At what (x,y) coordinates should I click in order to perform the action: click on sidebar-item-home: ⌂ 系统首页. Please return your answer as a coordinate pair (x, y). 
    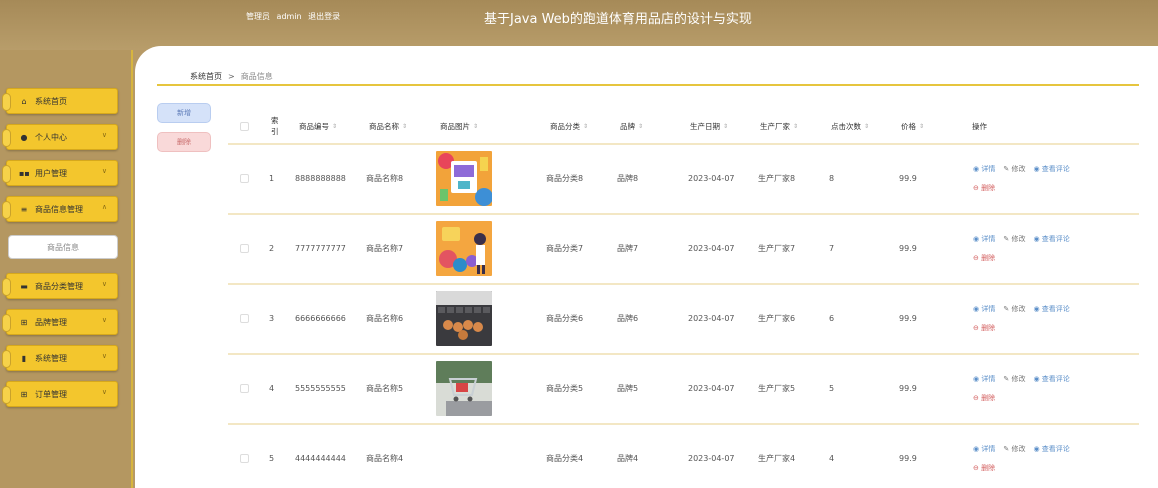
    Looking at the image, I should click on (60, 101).